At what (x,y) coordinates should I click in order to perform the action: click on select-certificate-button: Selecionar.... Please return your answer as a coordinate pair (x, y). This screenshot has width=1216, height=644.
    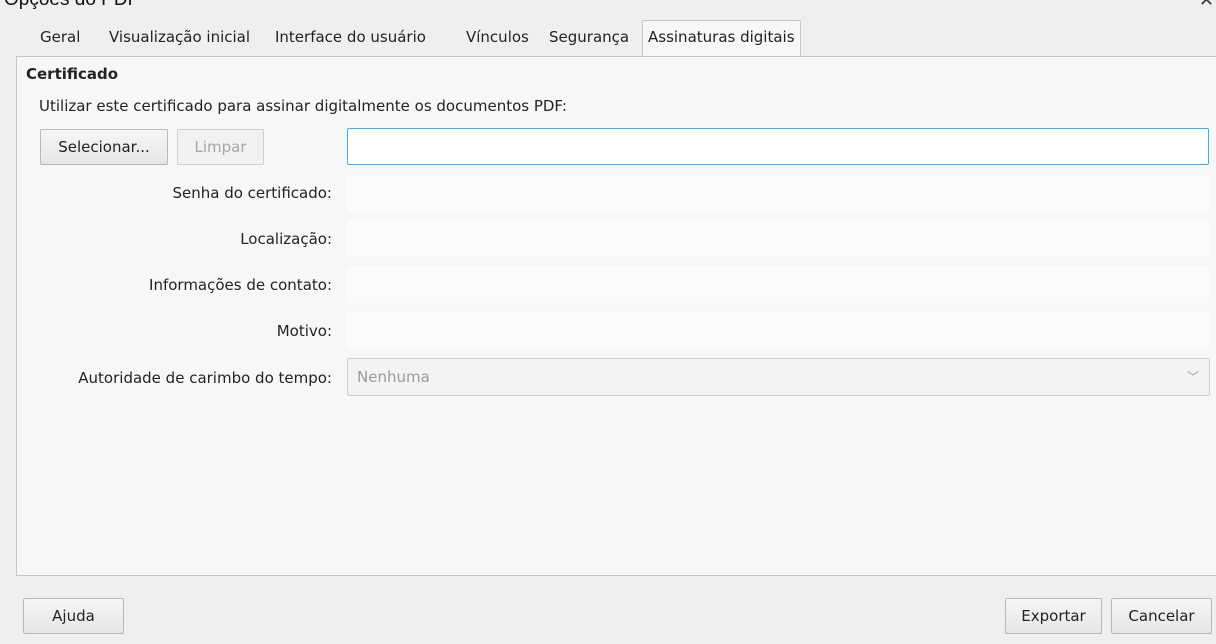
    Looking at the image, I should click on (104, 147).